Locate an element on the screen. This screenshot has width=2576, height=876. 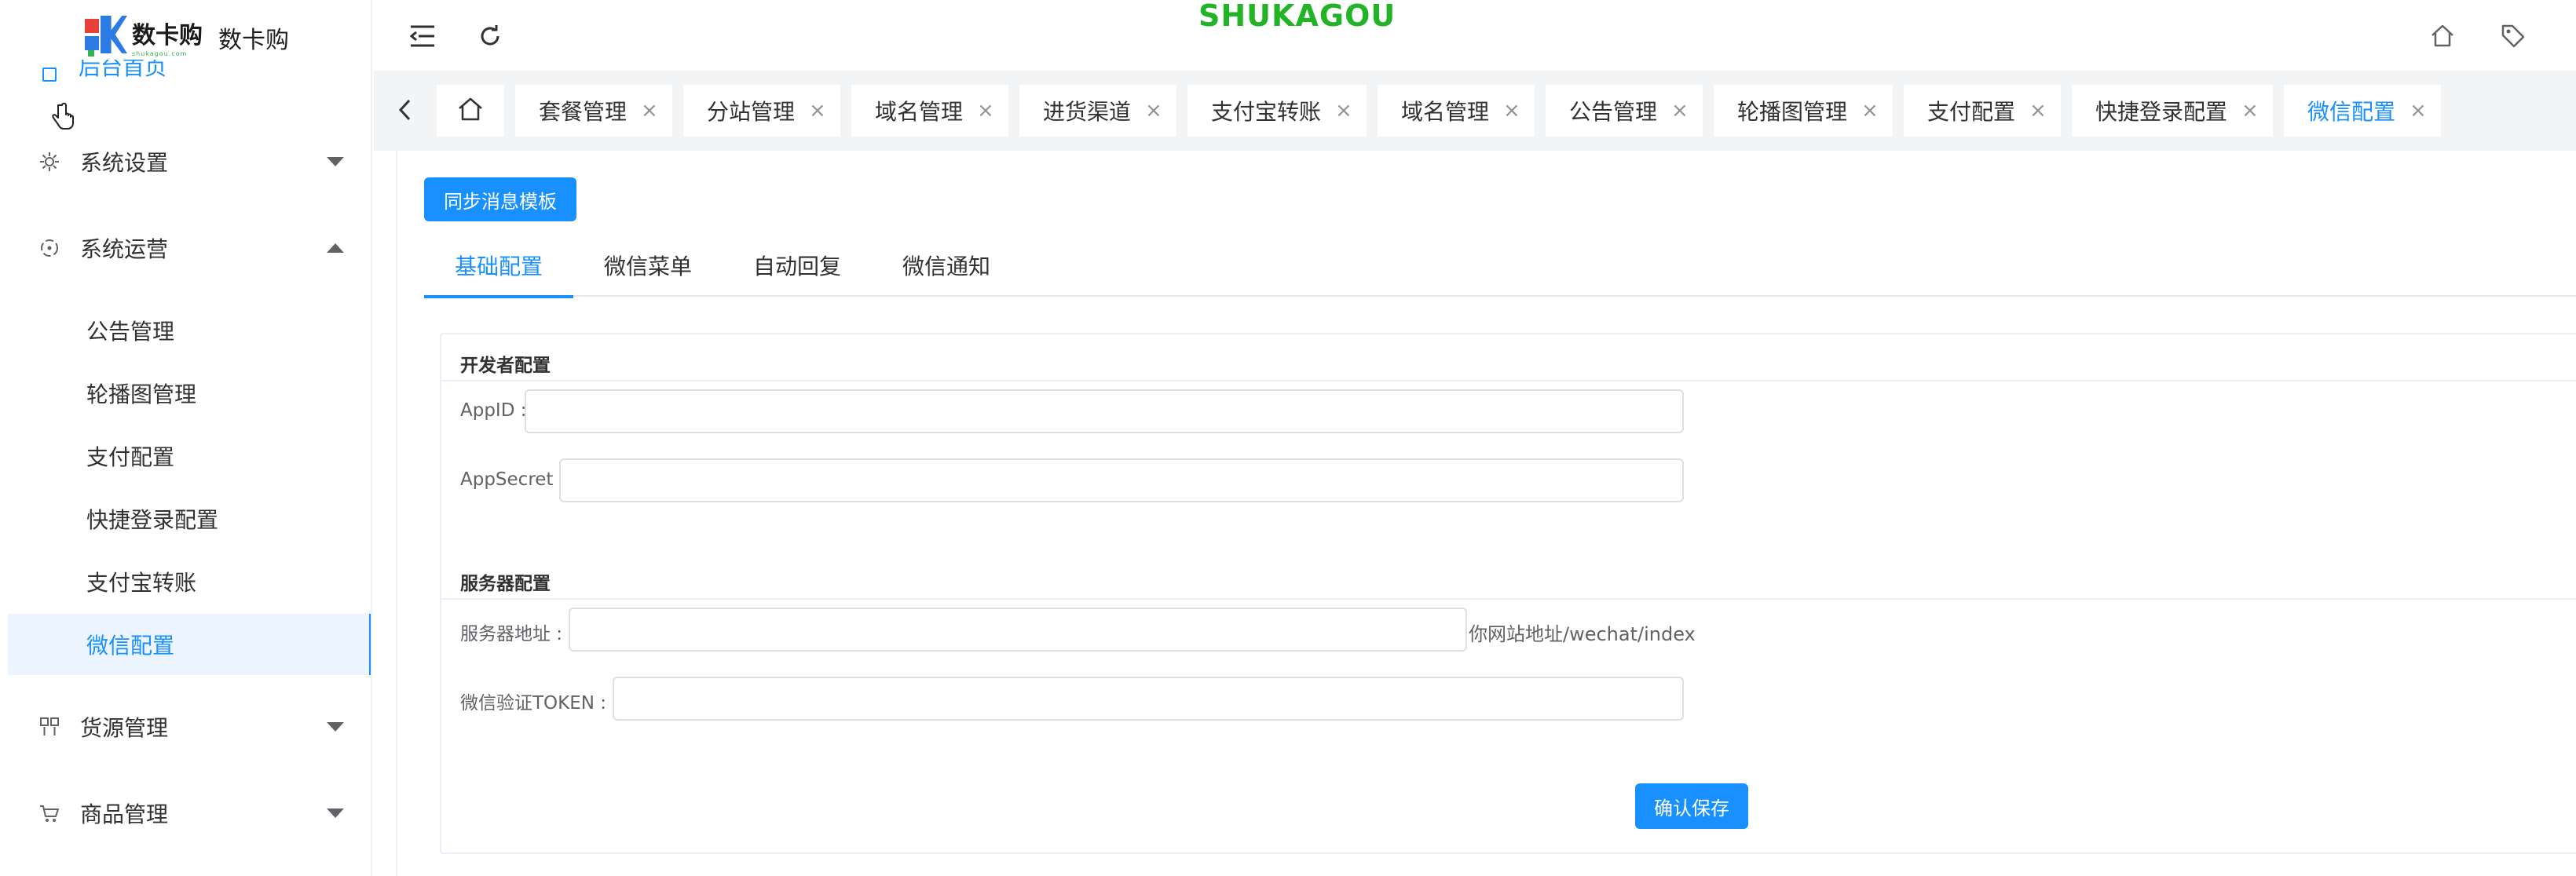
subtab-basic-config: 基础配置 is located at coordinates (499, 266).